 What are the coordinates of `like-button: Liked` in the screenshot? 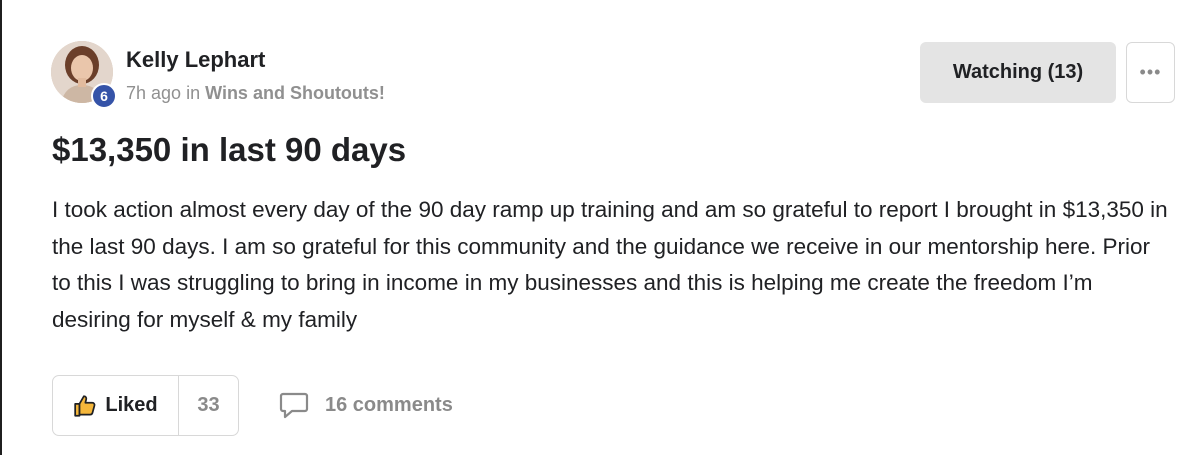 It's located at (116, 405).